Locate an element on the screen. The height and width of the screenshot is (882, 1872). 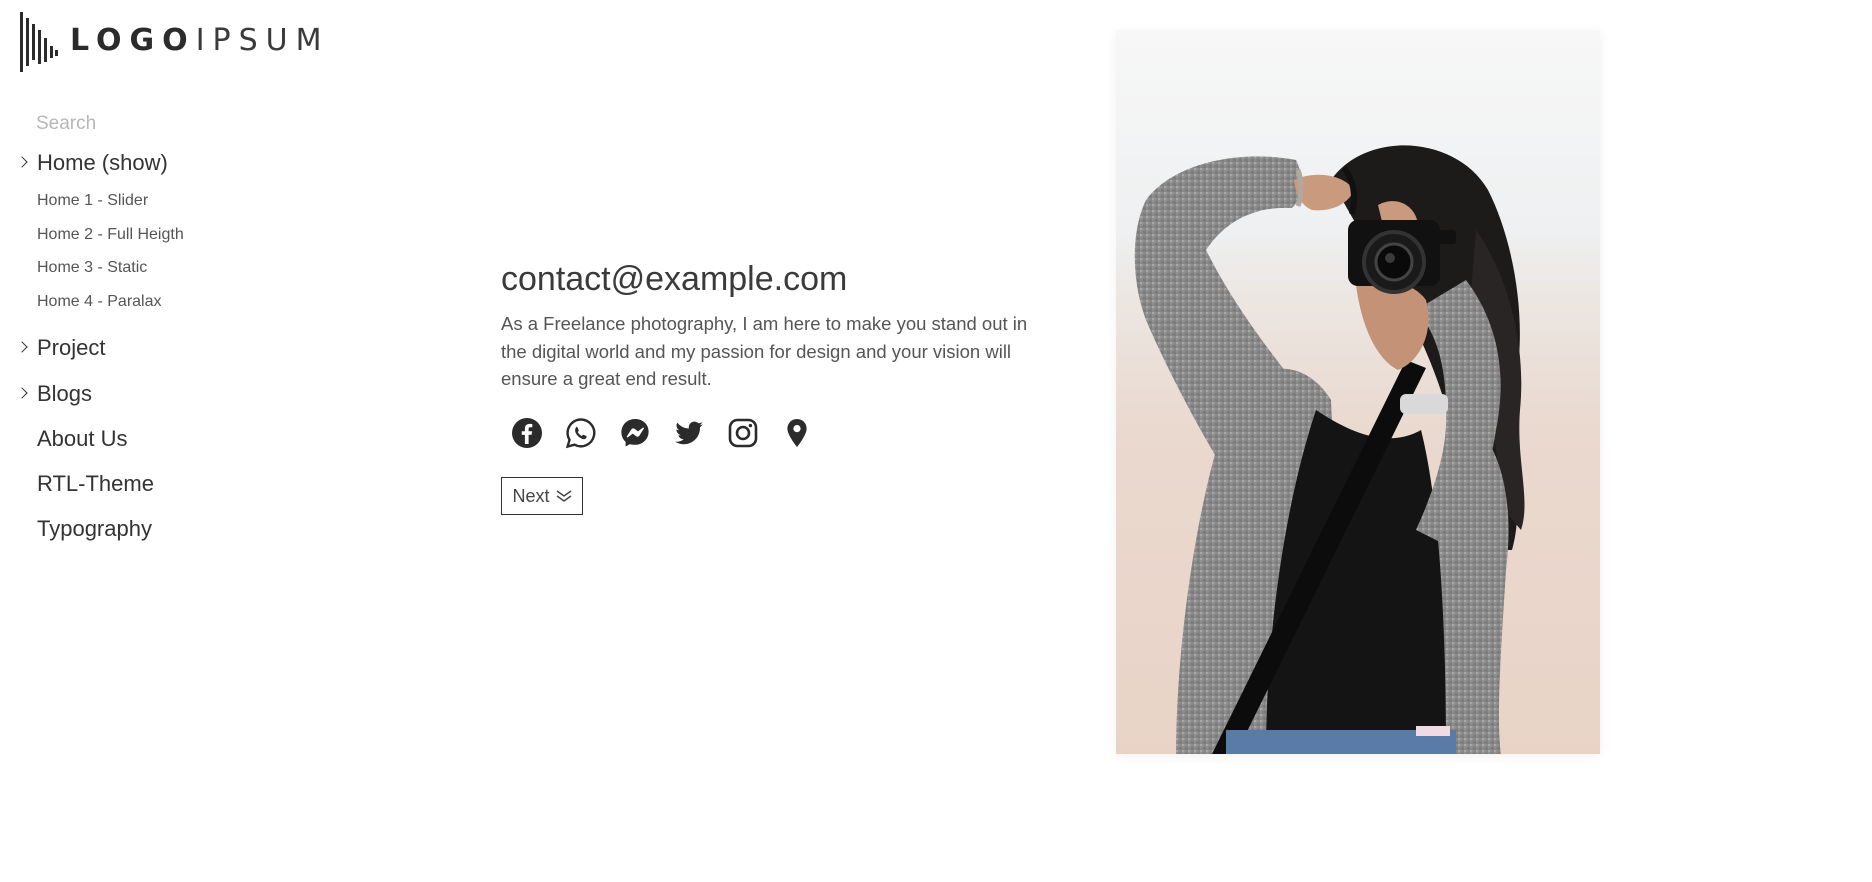
logo-text-secondary: IPSUM is located at coordinates (262, 40).